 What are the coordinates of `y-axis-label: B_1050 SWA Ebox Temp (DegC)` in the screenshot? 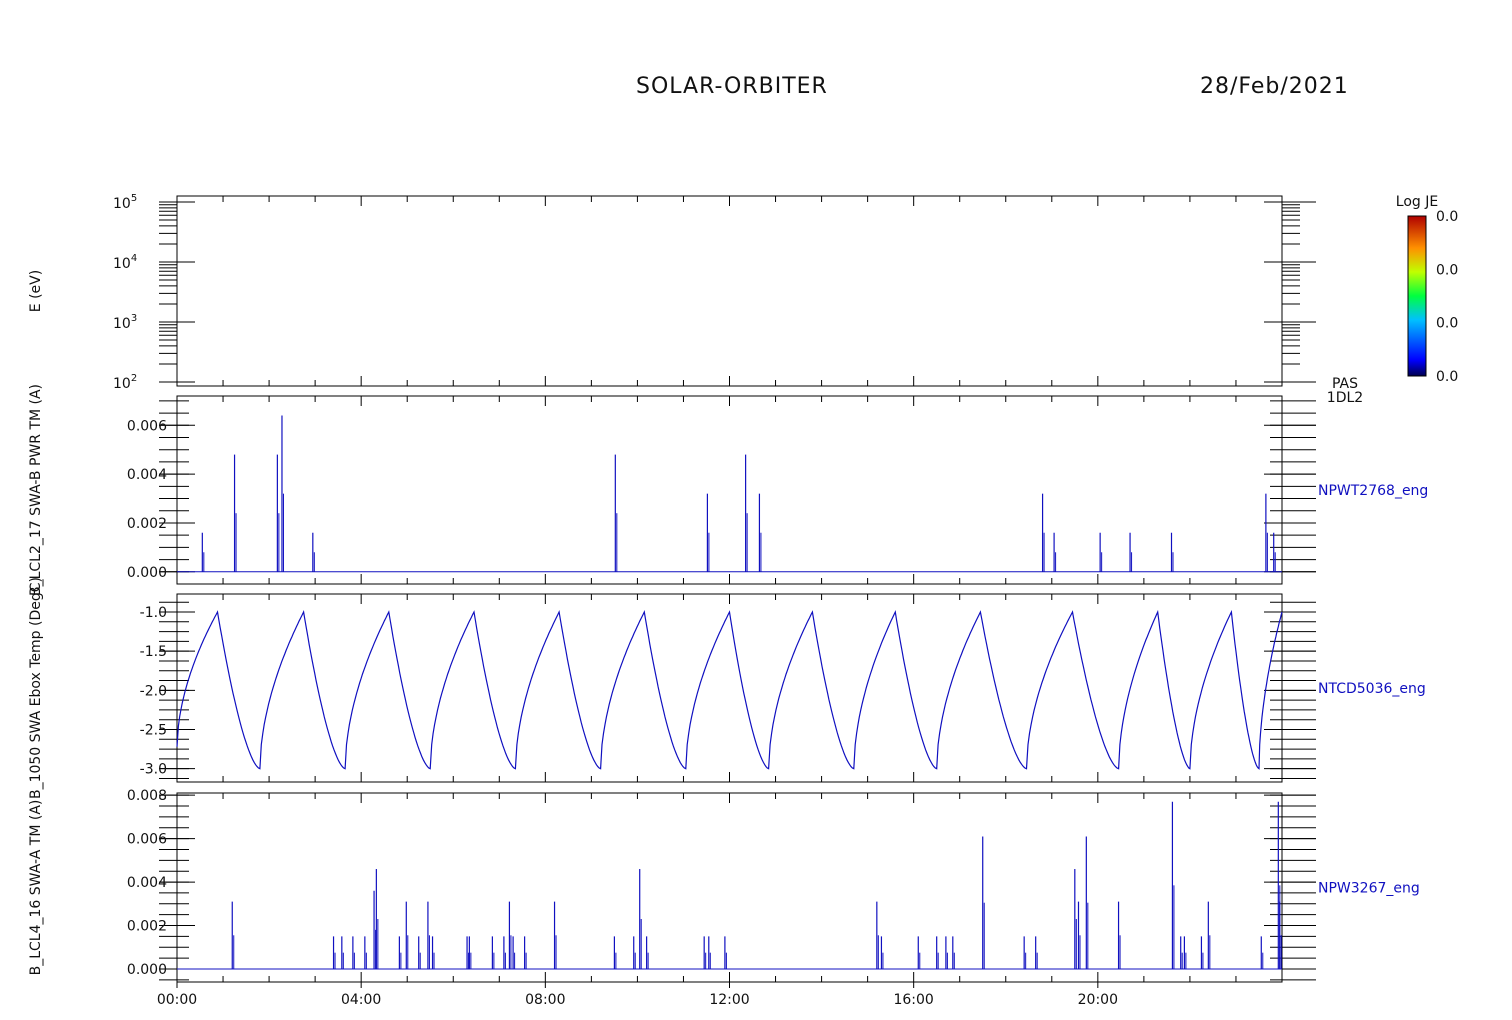 It's located at (36, 688).